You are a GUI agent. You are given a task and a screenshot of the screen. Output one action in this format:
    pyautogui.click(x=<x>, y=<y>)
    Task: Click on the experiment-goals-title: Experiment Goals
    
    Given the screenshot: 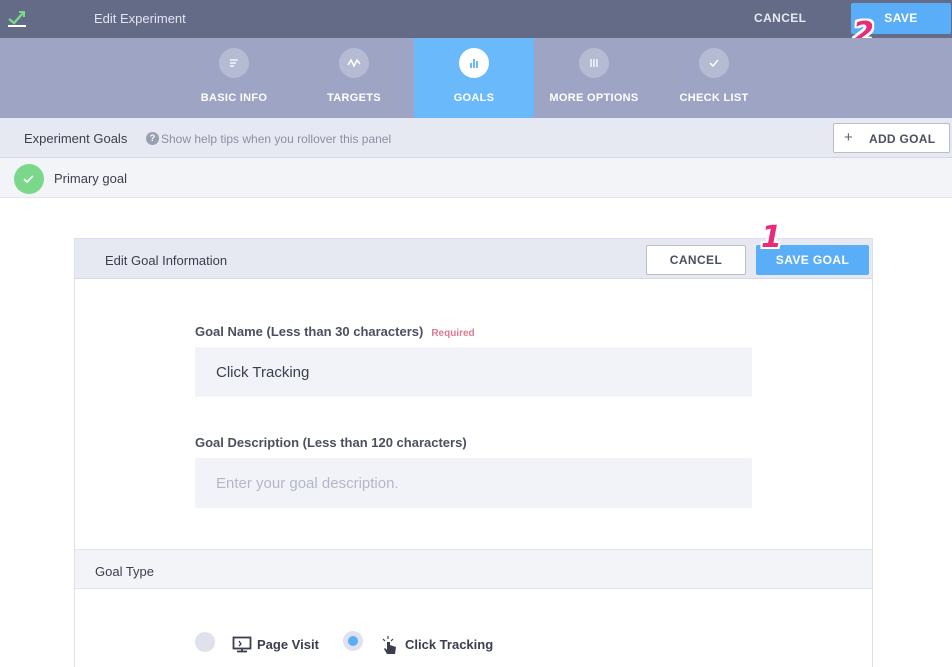 What is the action you would take?
    pyautogui.click(x=76, y=138)
    